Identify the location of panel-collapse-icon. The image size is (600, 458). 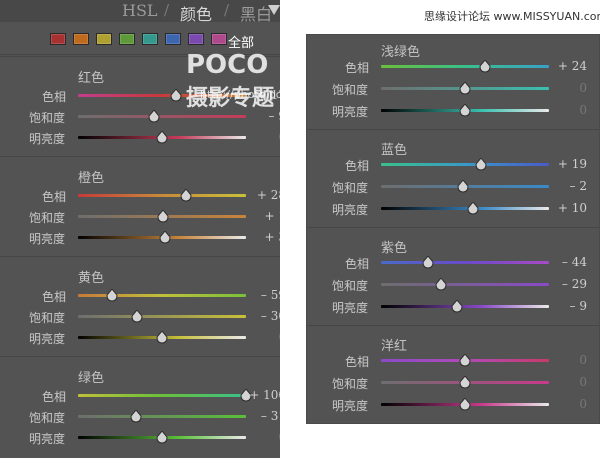
(274, 10).